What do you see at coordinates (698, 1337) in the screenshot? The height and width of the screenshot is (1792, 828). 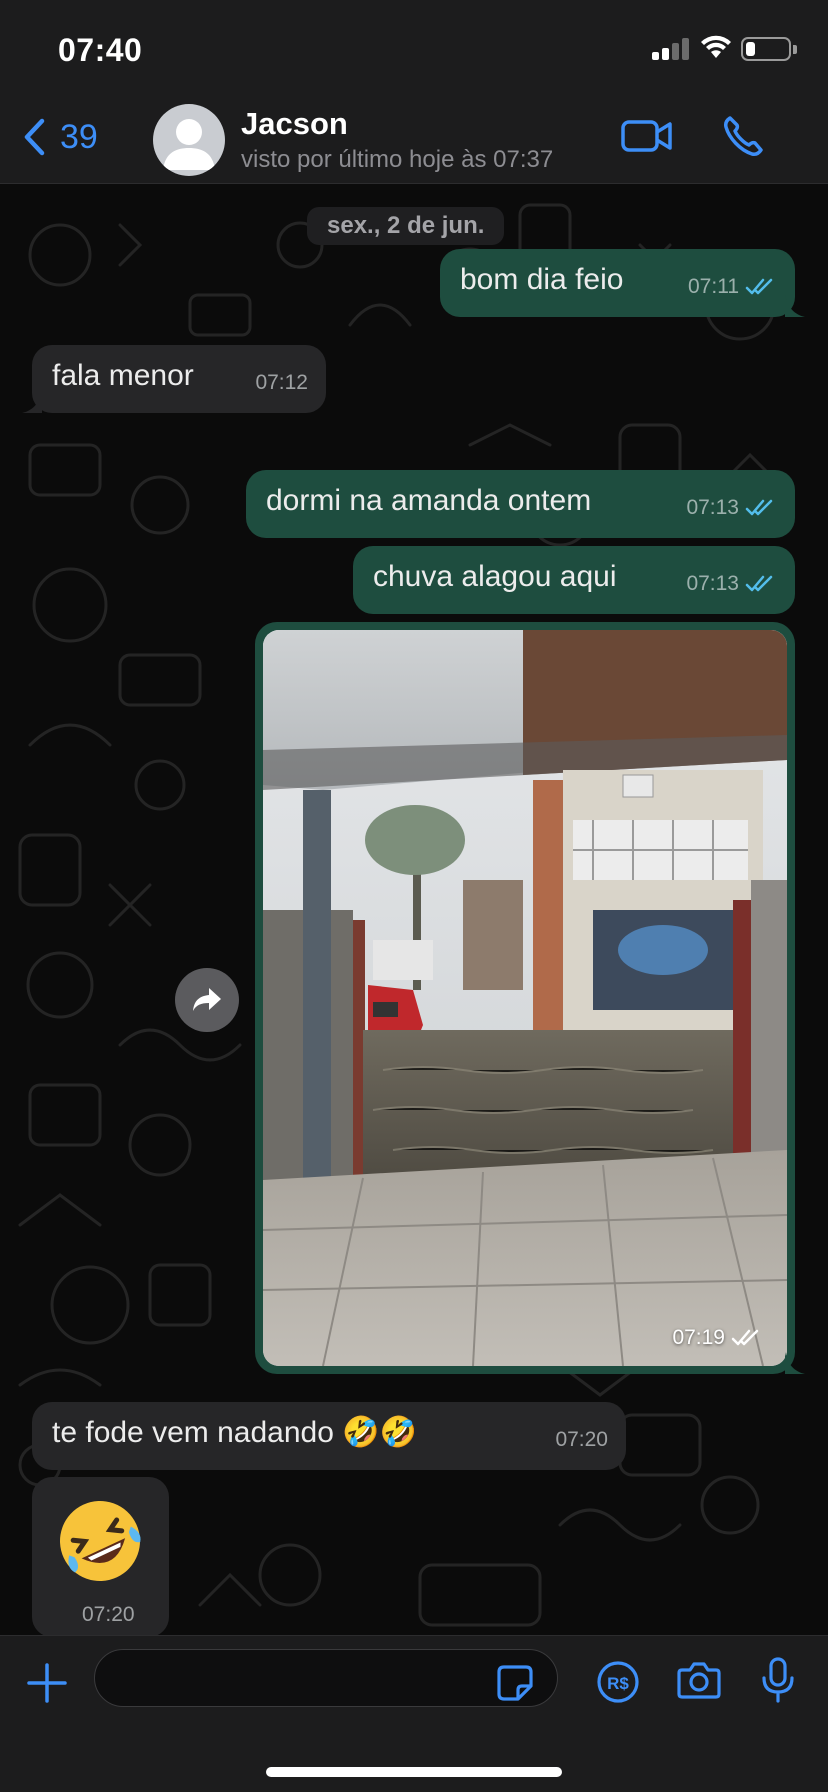 I see `message-time: 07:19` at bounding box center [698, 1337].